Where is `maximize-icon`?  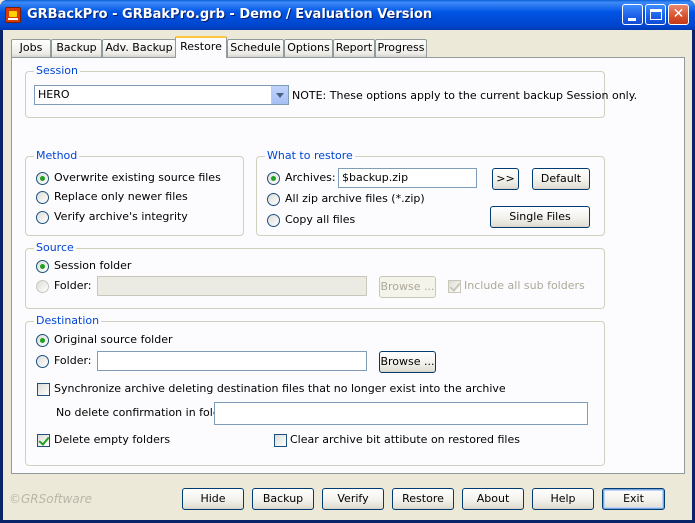 maximize-icon is located at coordinates (656, 14).